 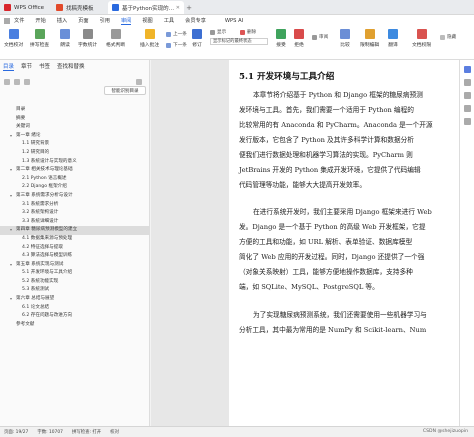 What do you see at coordinates (16, 432) in the screenshot?
I see `page-indicator: 页面: 19/27` at bounding box center [16, 432].